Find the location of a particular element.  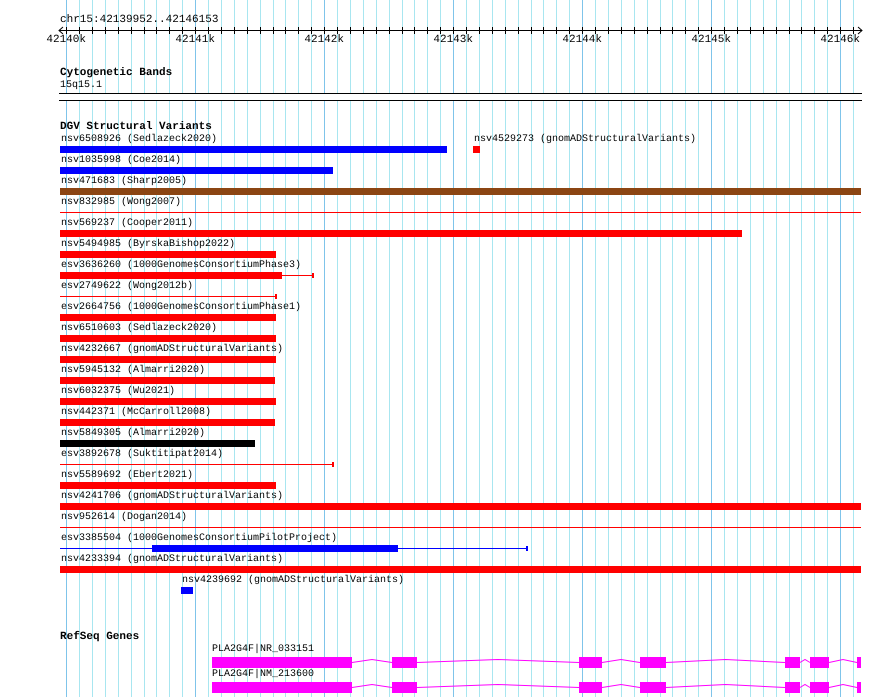

track-title: DGV Structural Variants is located at coordinates (136, 127).